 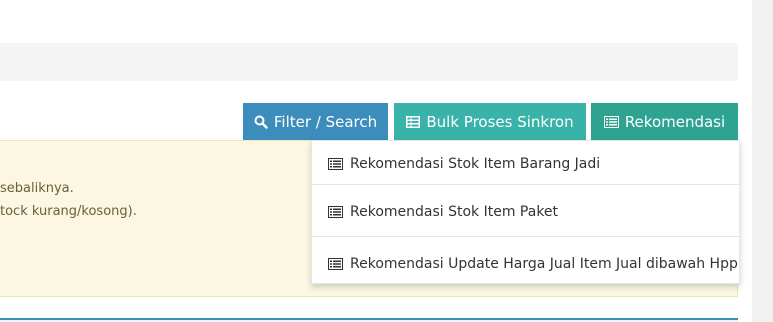 I want to click on filter-search-label: Filter / Search, so click(x=325, y=121).